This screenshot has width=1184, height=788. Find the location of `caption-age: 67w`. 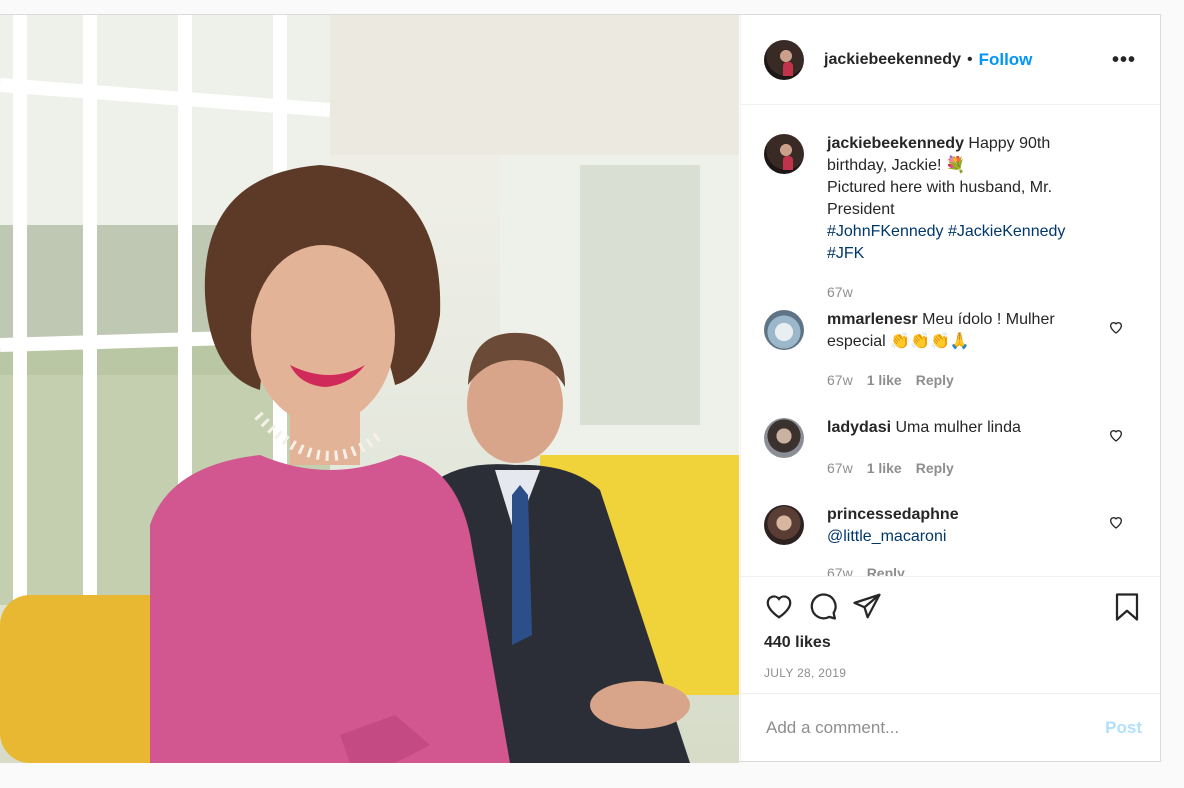

caption-age: 67w is located at coordinates (840, 292).